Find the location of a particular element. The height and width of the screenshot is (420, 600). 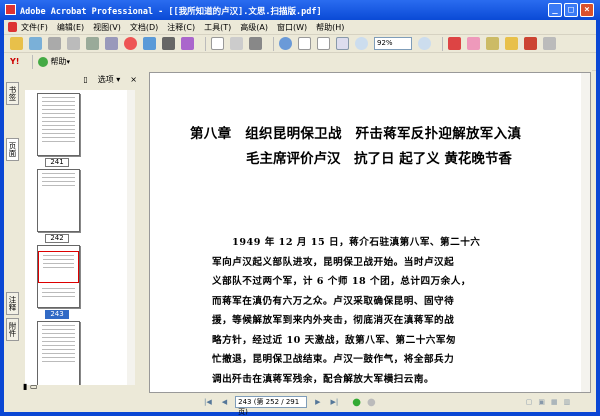

create-pdf-icon is located at coordinates (92, 43).